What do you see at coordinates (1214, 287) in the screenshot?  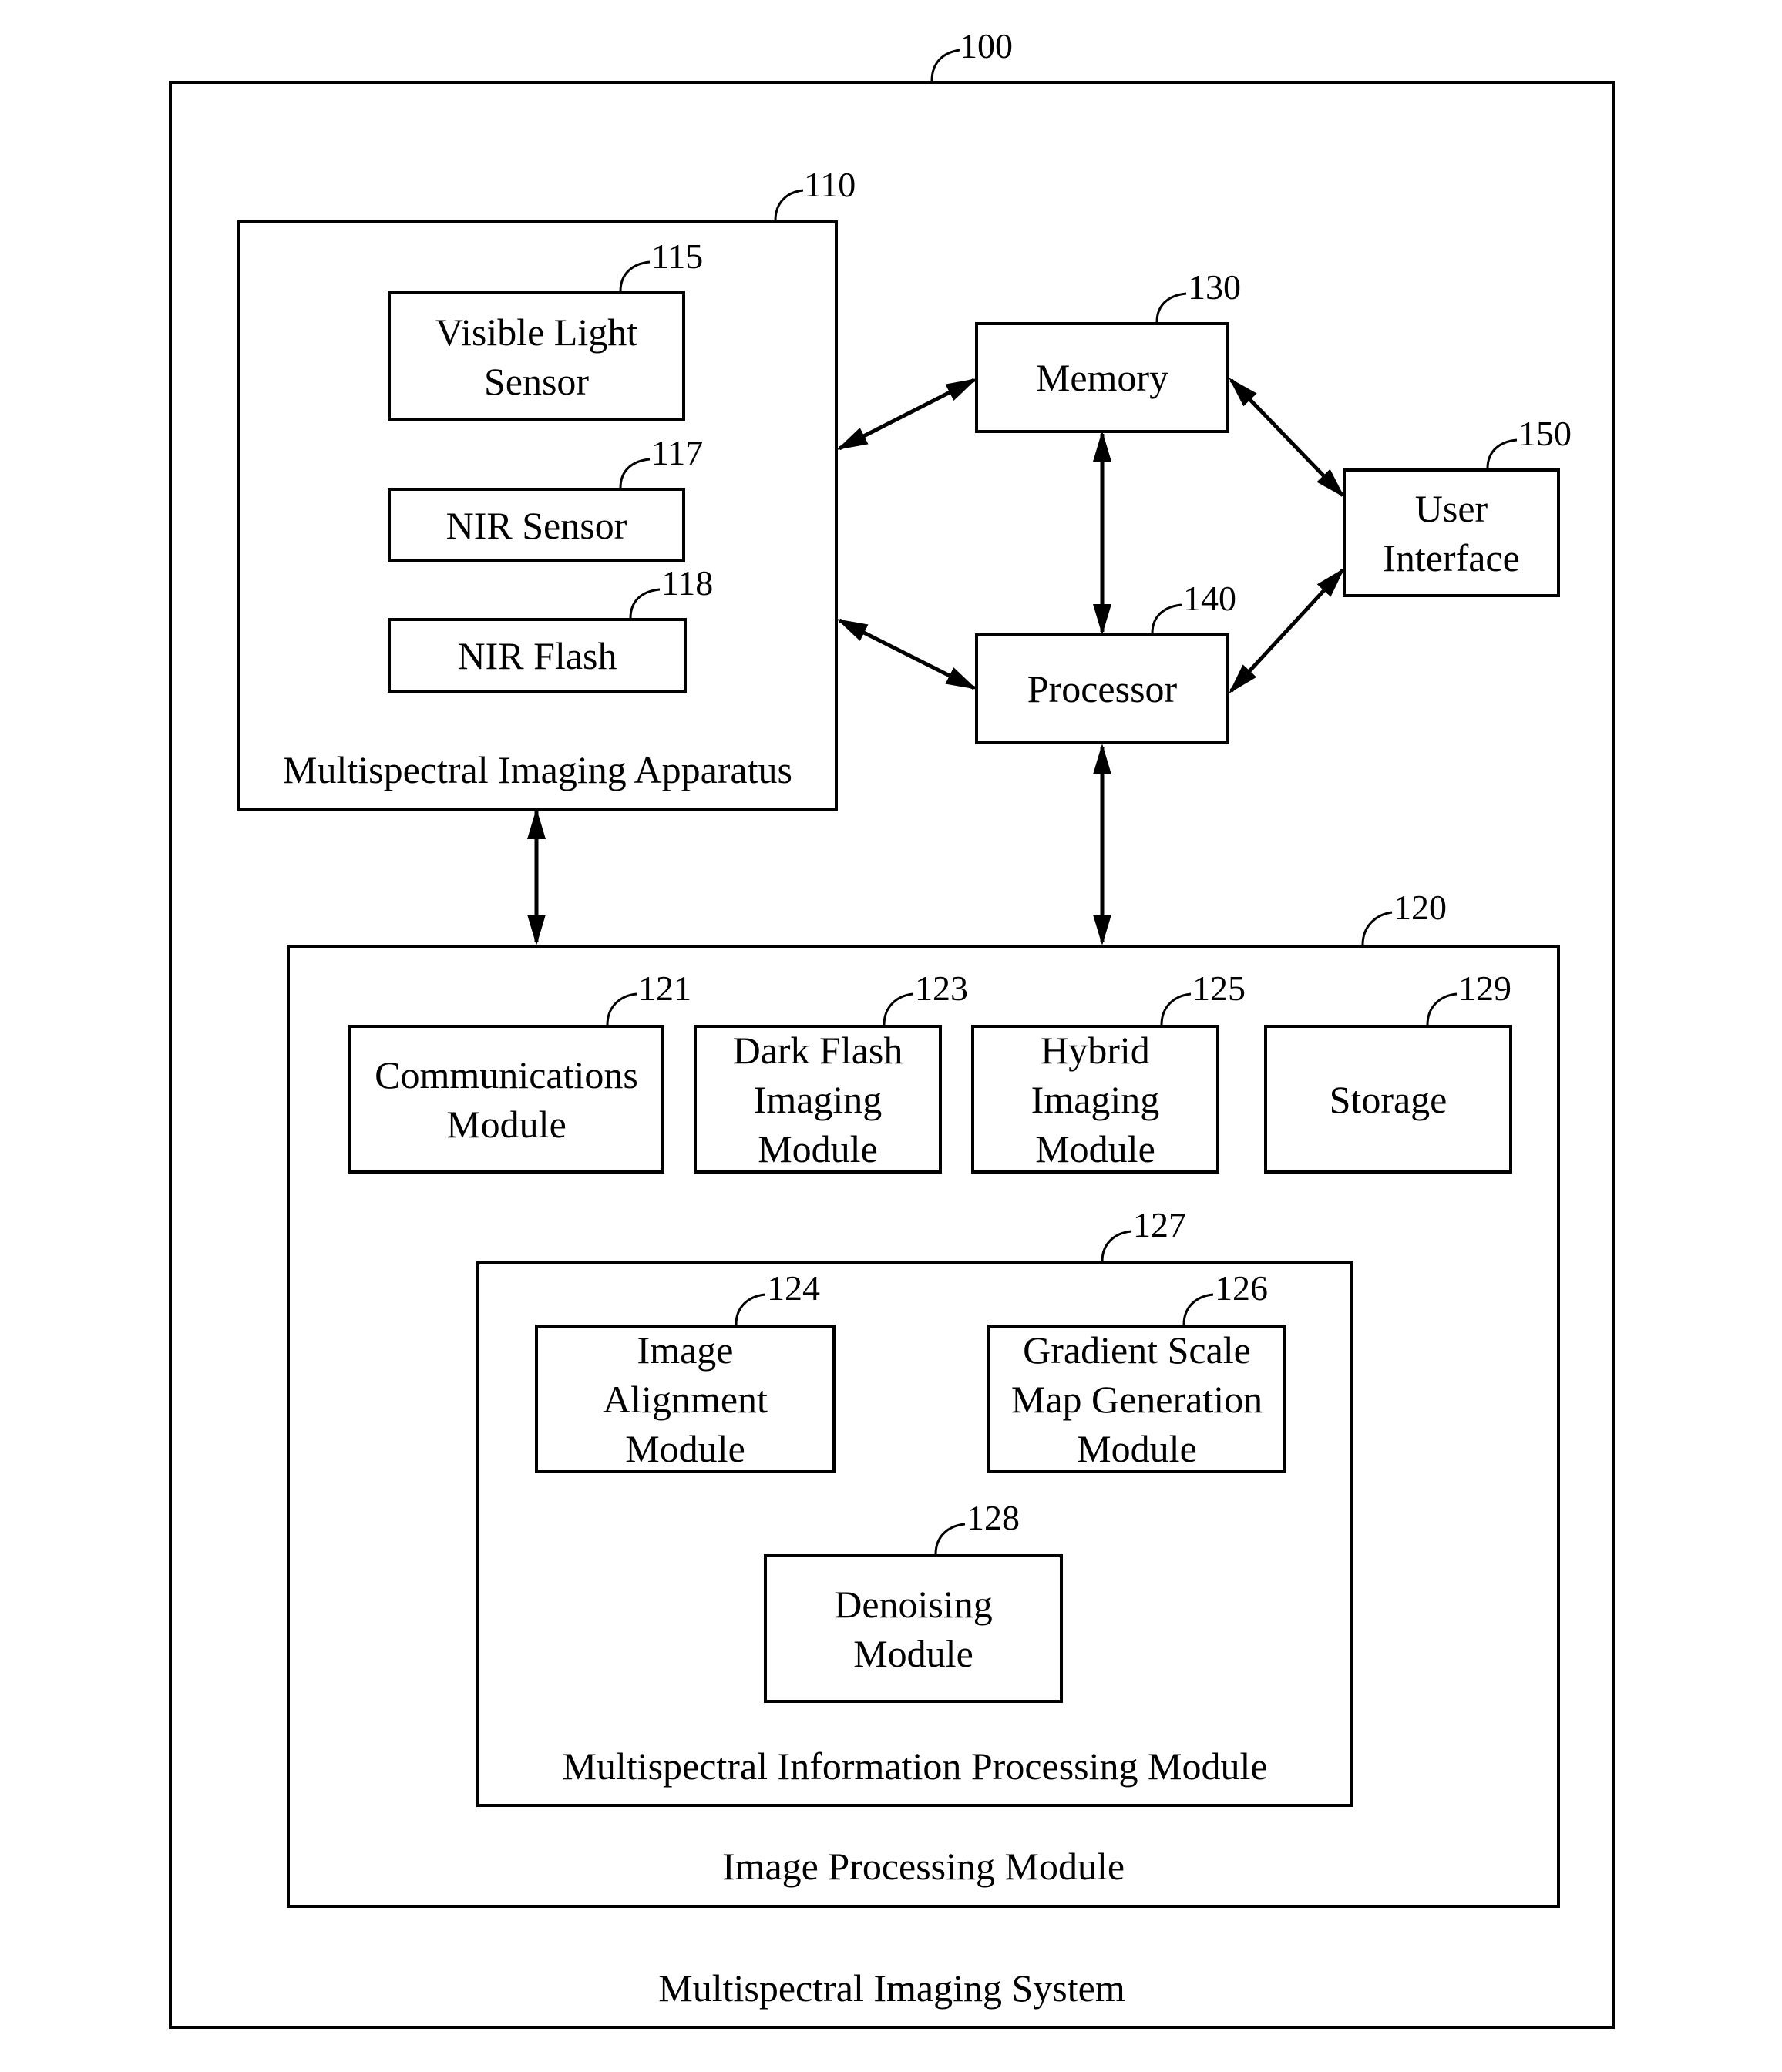 I see `ref-130: 130` at bounding box center [1214, 287].